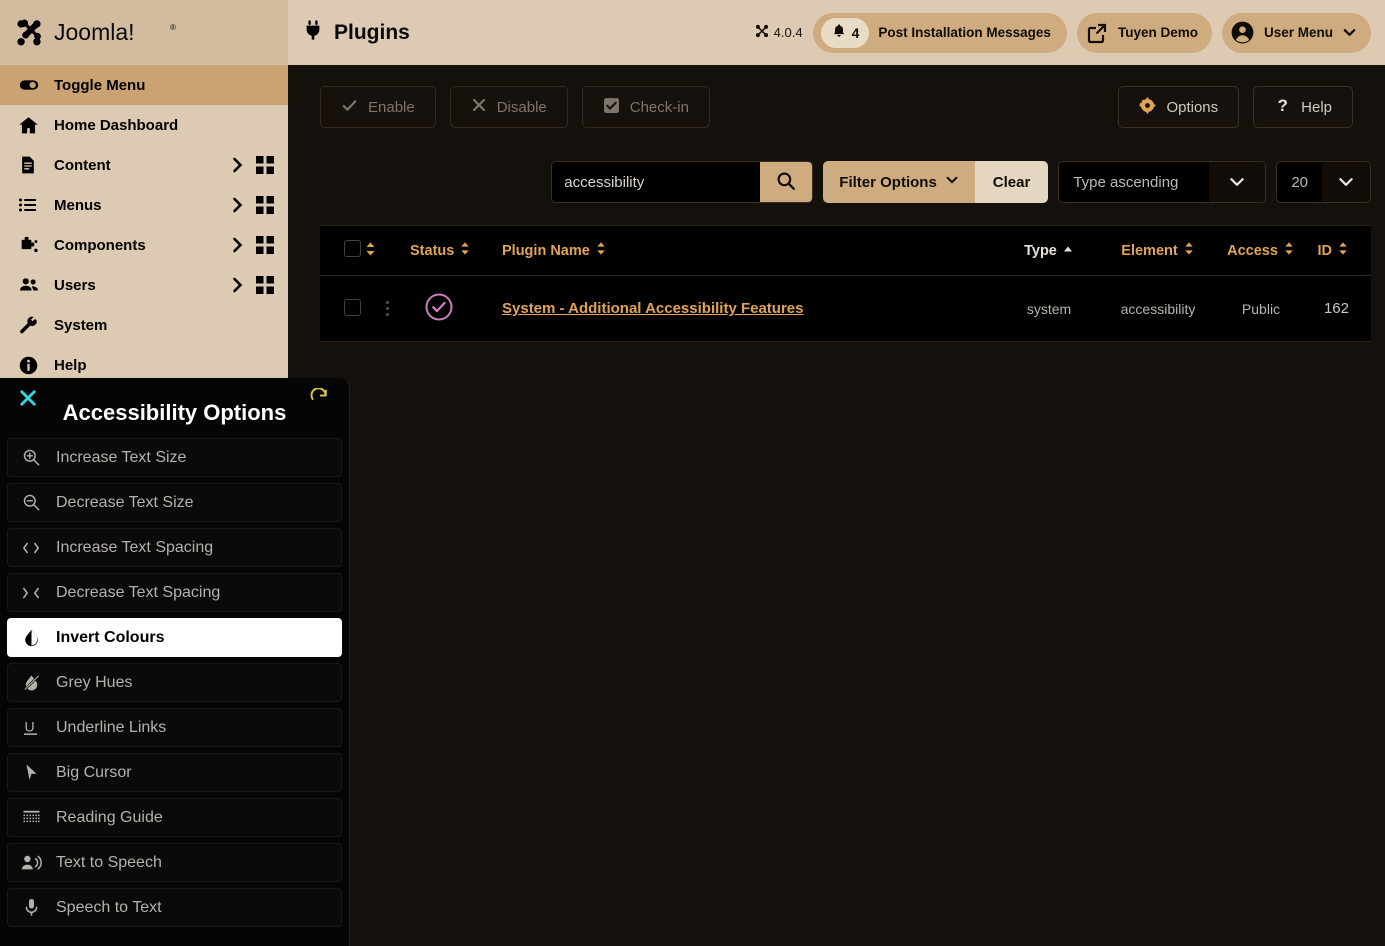 The height and width of the screenshot is (946, 1385). What do you see at coordinates (342, 309) in the screenshot?
I see `row-select-cell` at bounding box center [342, 309].